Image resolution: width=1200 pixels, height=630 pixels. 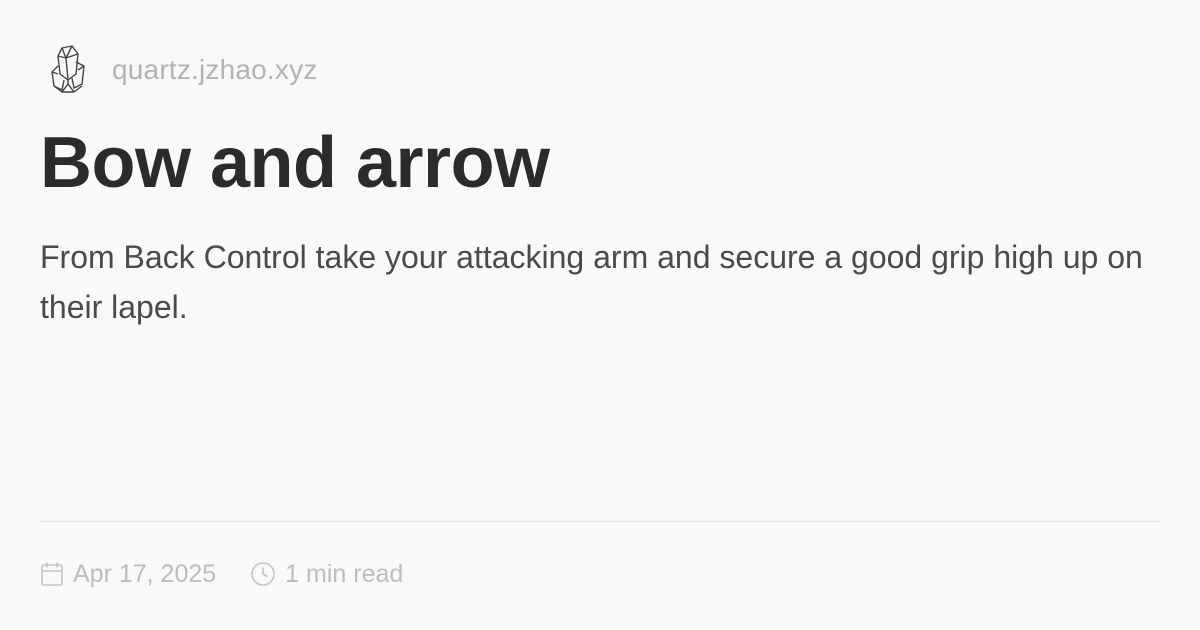 What do you see at coordinates (52, 574) in the screenshot?
I see `calendar-icon` at bounding box center [52, 574].